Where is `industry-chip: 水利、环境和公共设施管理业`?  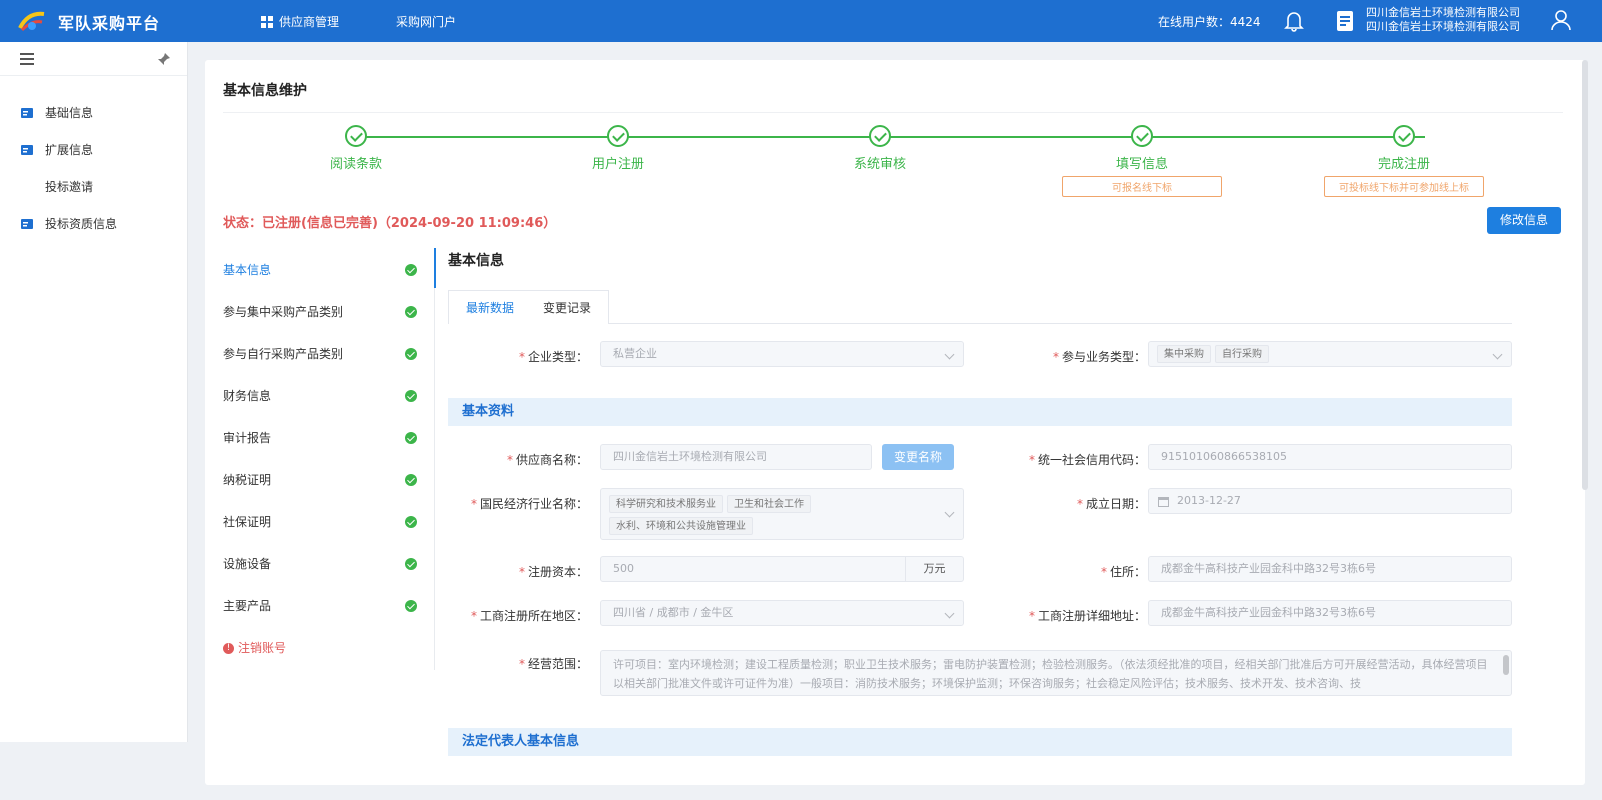
industry-chip: 水利、环境和公共设施管理业 is located at coordinates (681, 526).